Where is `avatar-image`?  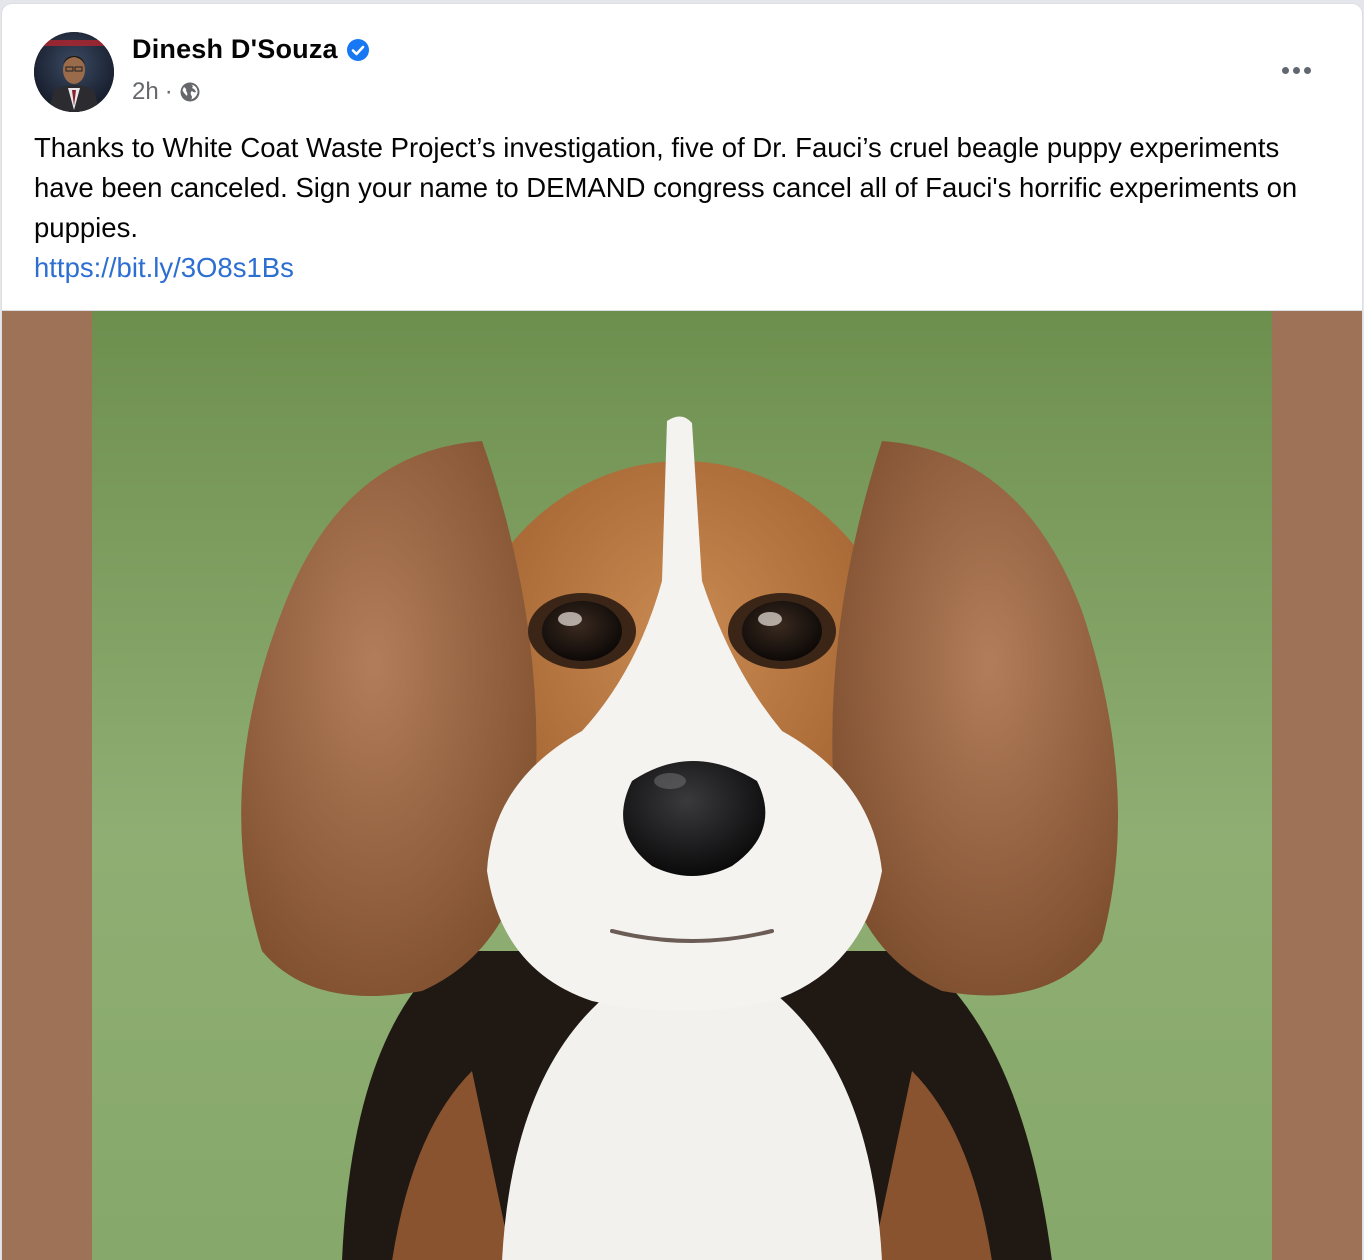
avatar-image is located at coordinates (74, 72).